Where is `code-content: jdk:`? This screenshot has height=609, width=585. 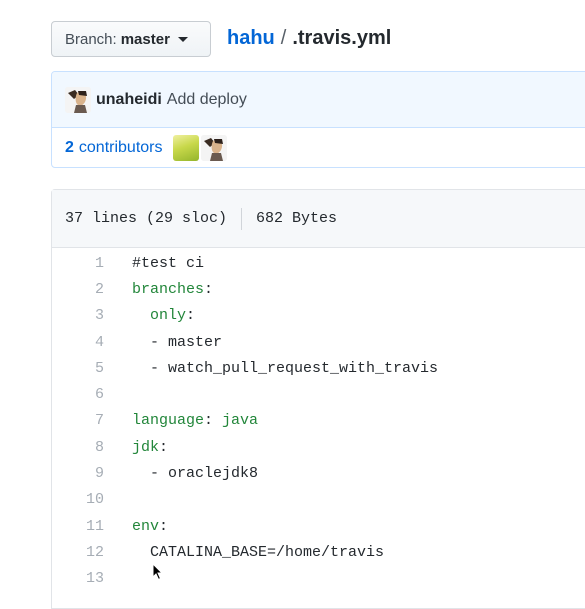
code-content: jdk: is located at coordinates (136, 447).